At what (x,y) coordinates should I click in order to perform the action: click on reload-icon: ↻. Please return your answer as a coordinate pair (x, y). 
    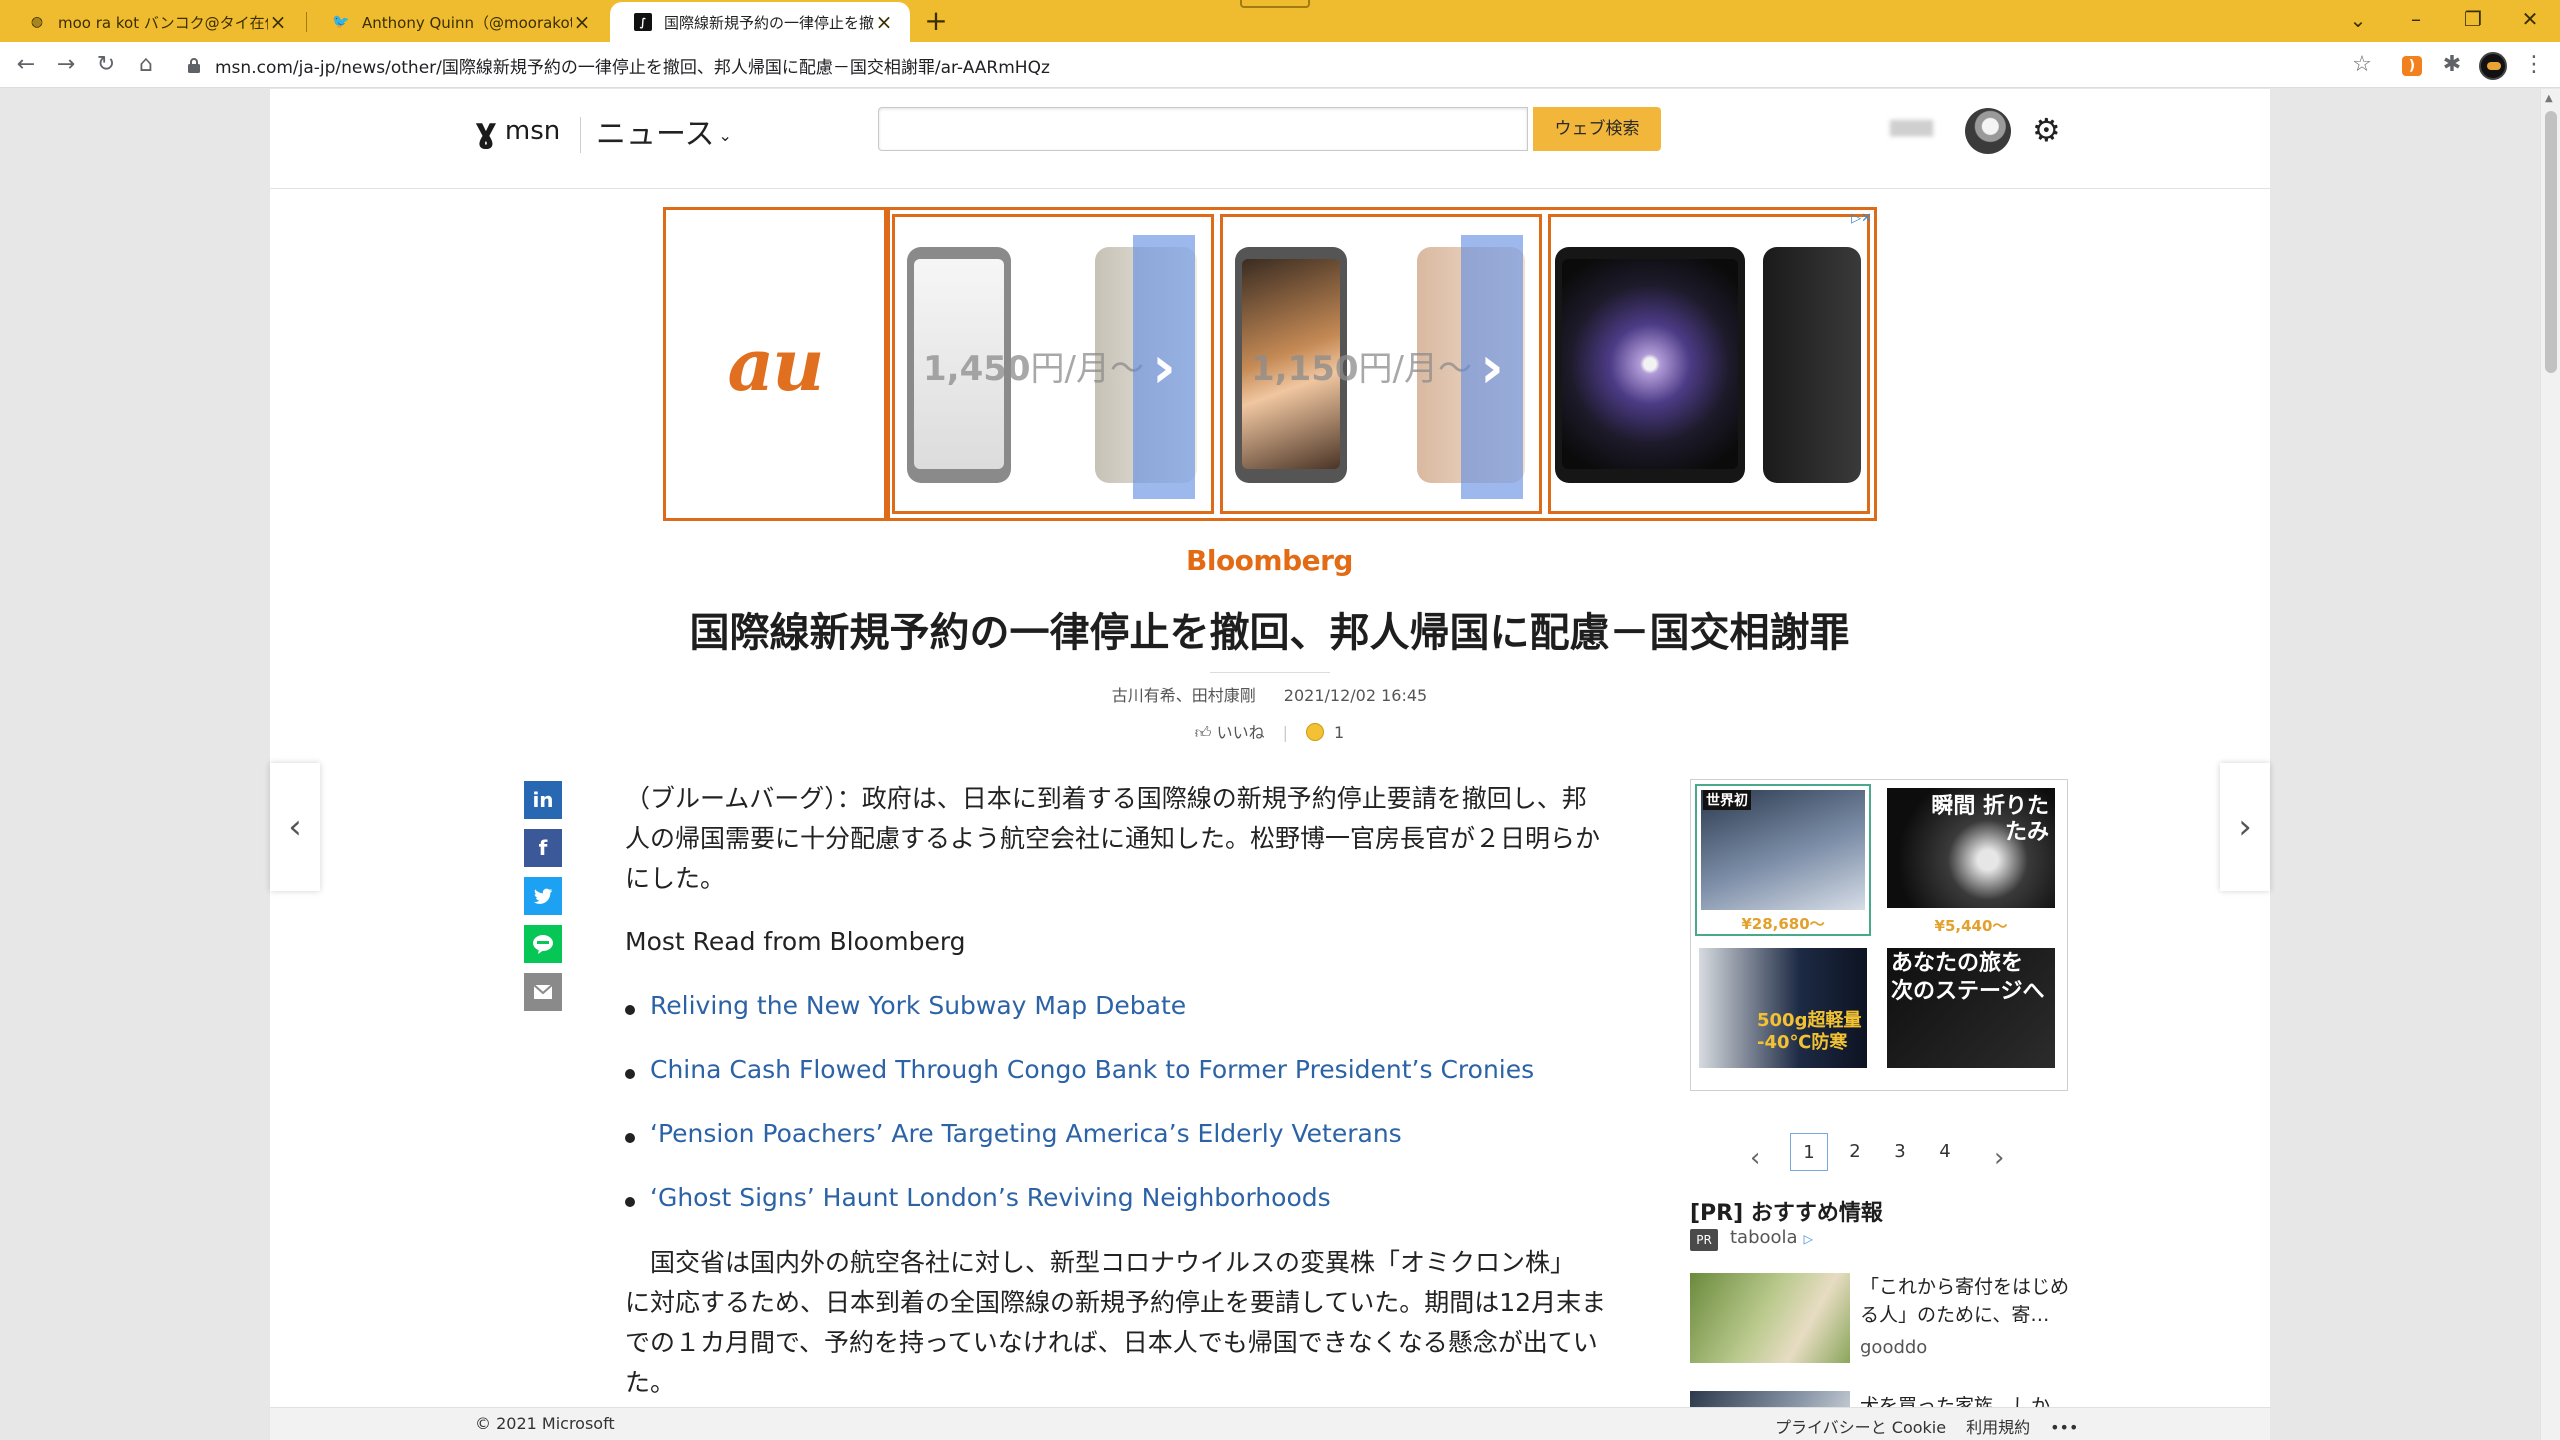
    Looking at the image, I should click on (106, 65).